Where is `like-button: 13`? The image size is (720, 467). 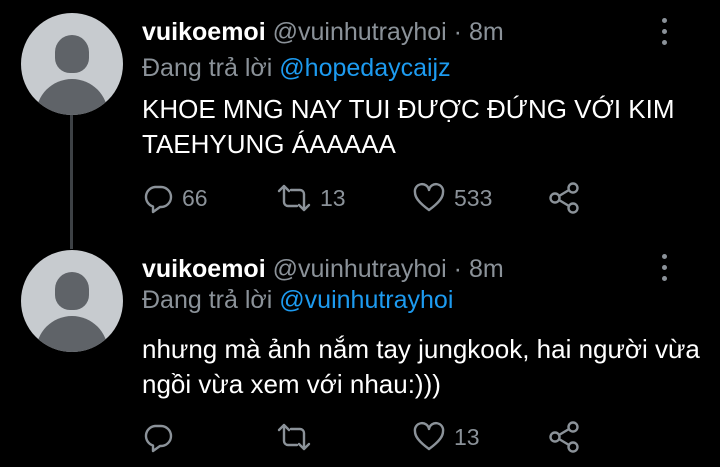 like-button: 13 is located at coordinates (446, 437).